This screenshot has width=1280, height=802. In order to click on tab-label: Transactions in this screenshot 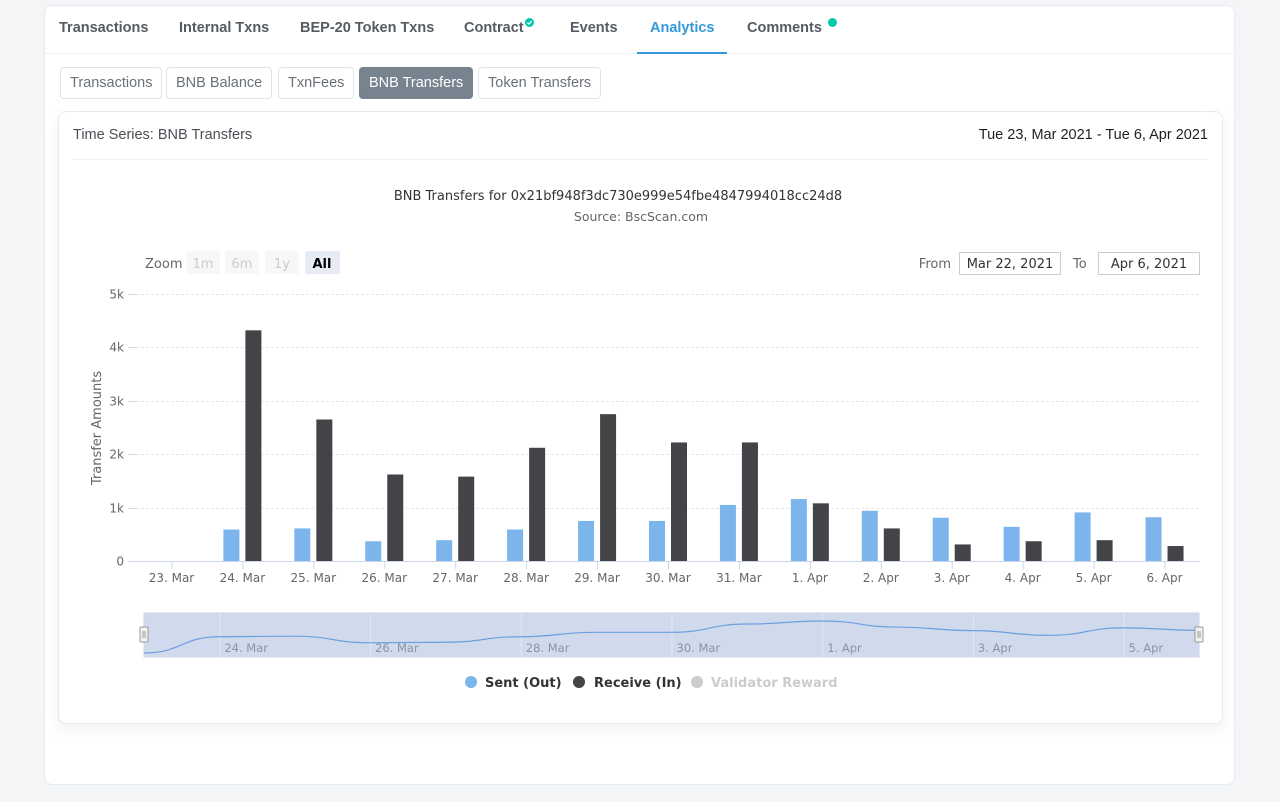, I will do `click(104, 28)`.